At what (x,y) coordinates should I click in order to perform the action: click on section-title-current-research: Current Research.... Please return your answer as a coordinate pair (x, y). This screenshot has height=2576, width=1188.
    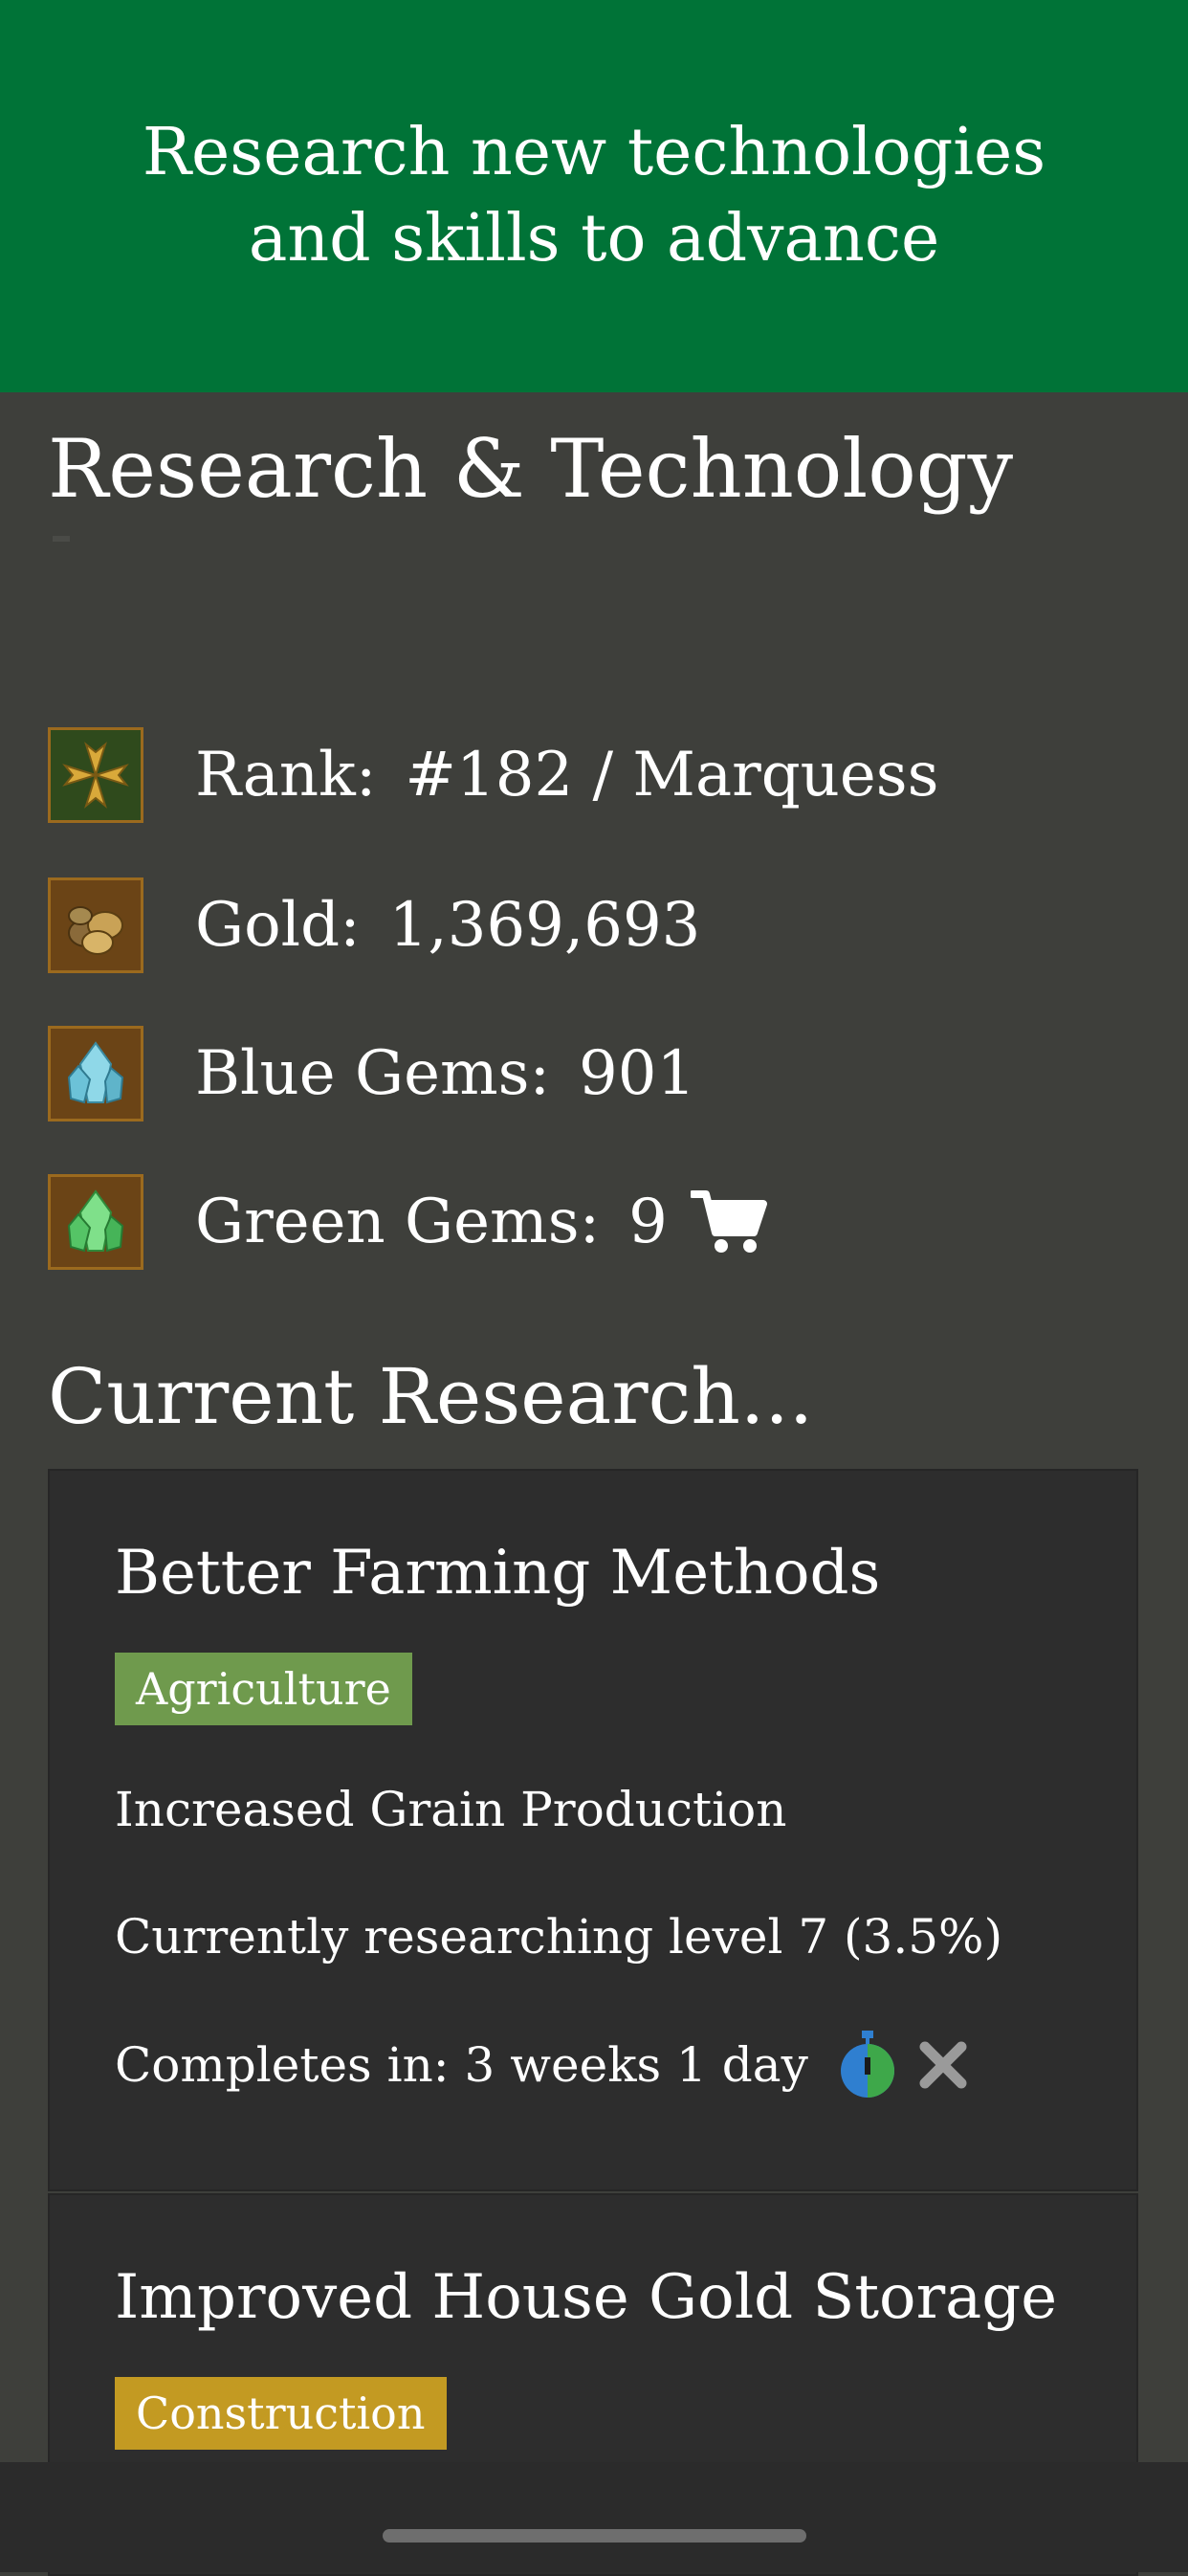
    Looking at the image, I should click on (431, 1396).